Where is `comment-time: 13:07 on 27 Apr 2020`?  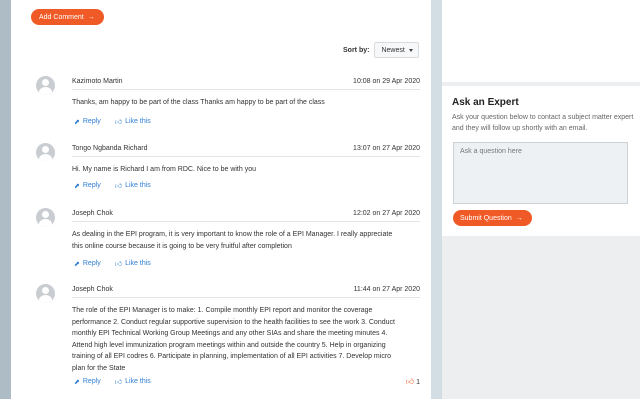 comment-time: 13:07 on 27 Apr 2020 is located at coordinates (386, 148).